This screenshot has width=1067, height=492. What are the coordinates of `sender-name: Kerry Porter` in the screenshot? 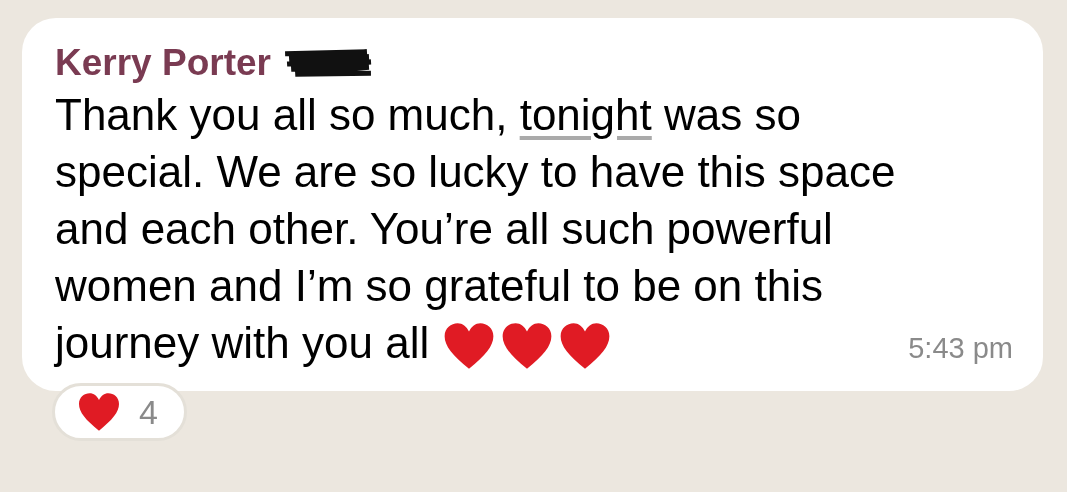 It's located at (163, 63).